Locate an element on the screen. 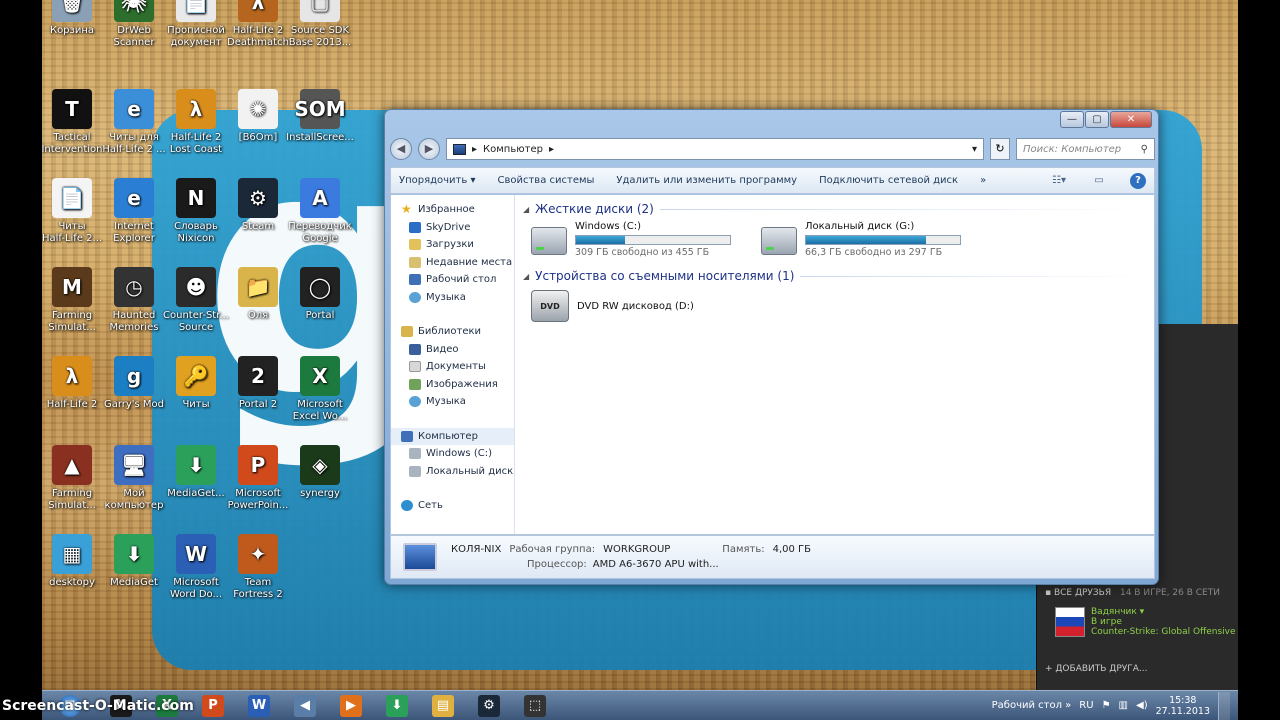 The image size is (1280, 720). nav-label: Рабочий стол is located at coordinates (461, 280).